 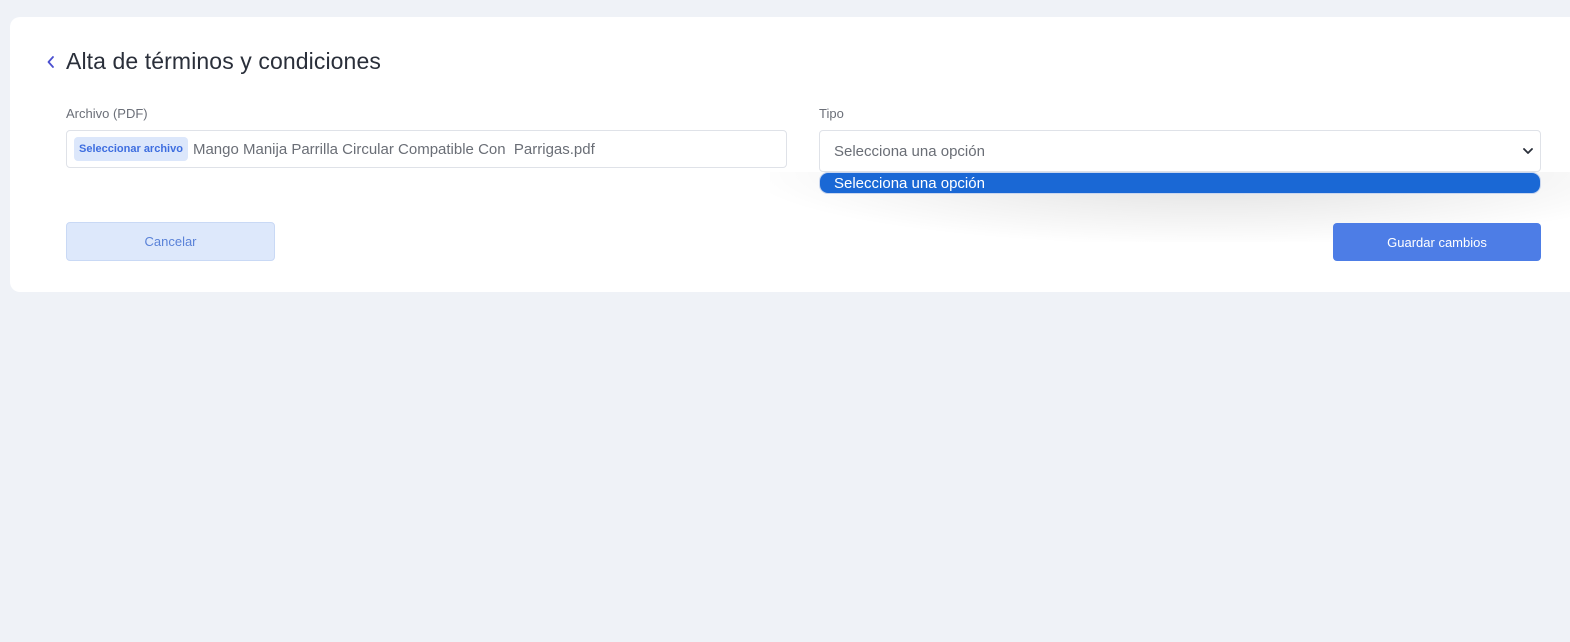 I want to click on chevron-left-icon, so click(x=50, y=61).